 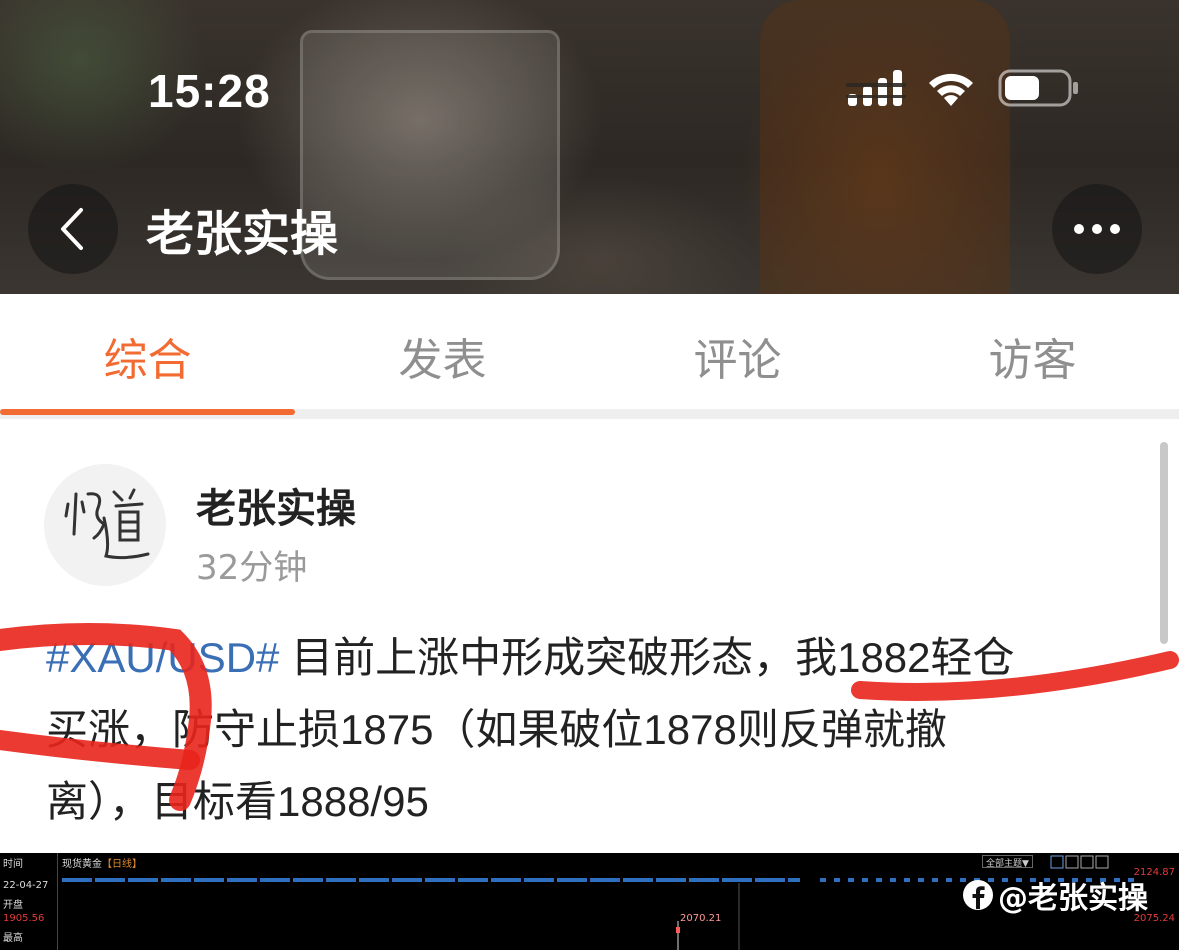 What do you see at coordinates (82, 864) in the screenshot?
I see `chart-symbol: 现货黄金` at bounding box center [82, 864].